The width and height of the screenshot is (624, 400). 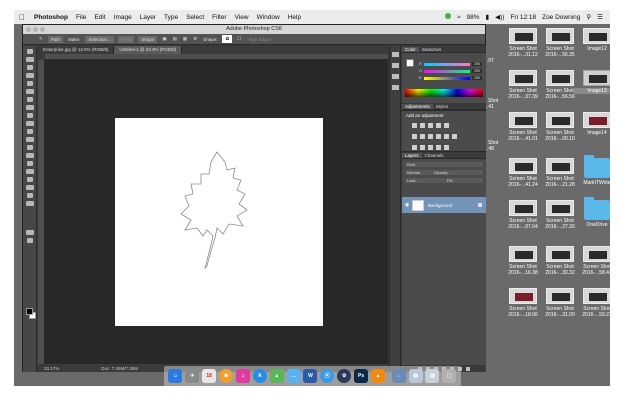 I want to click on black-white-icon, so click(x=430, y=136).